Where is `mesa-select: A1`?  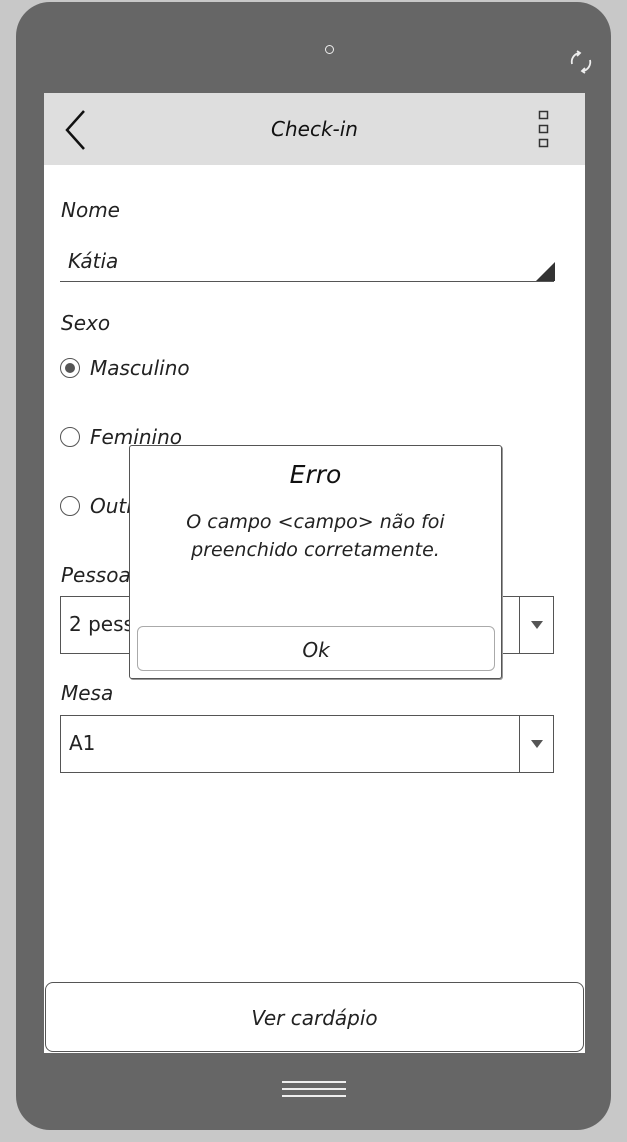 mesa-select: A1 is located at coordinates (307, 744).